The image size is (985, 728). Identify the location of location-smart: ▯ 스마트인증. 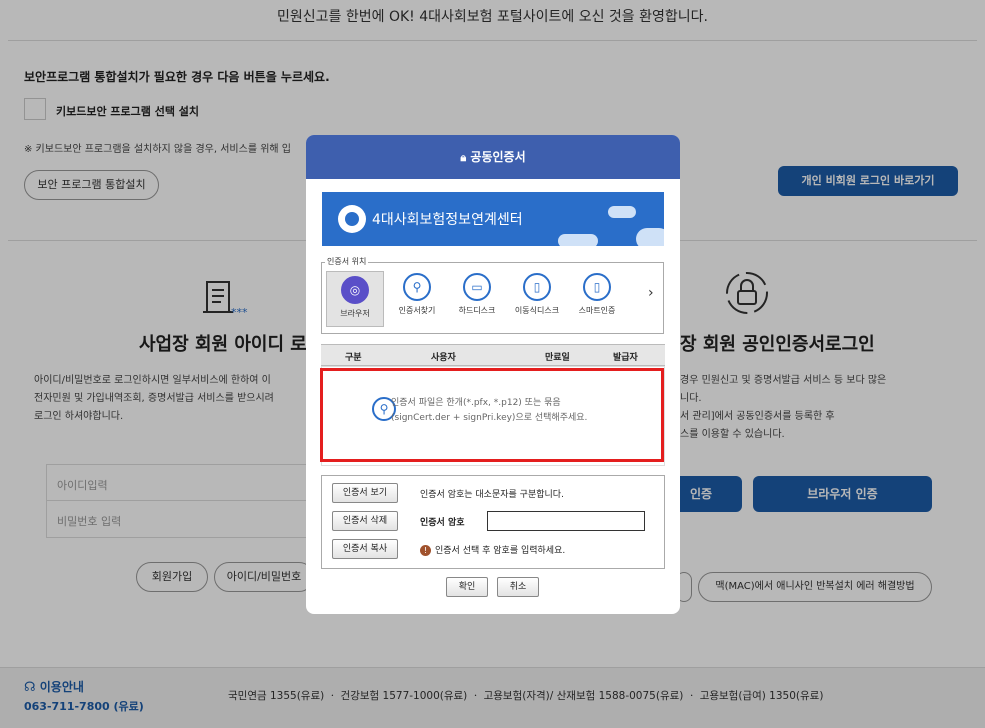
(597, 294).